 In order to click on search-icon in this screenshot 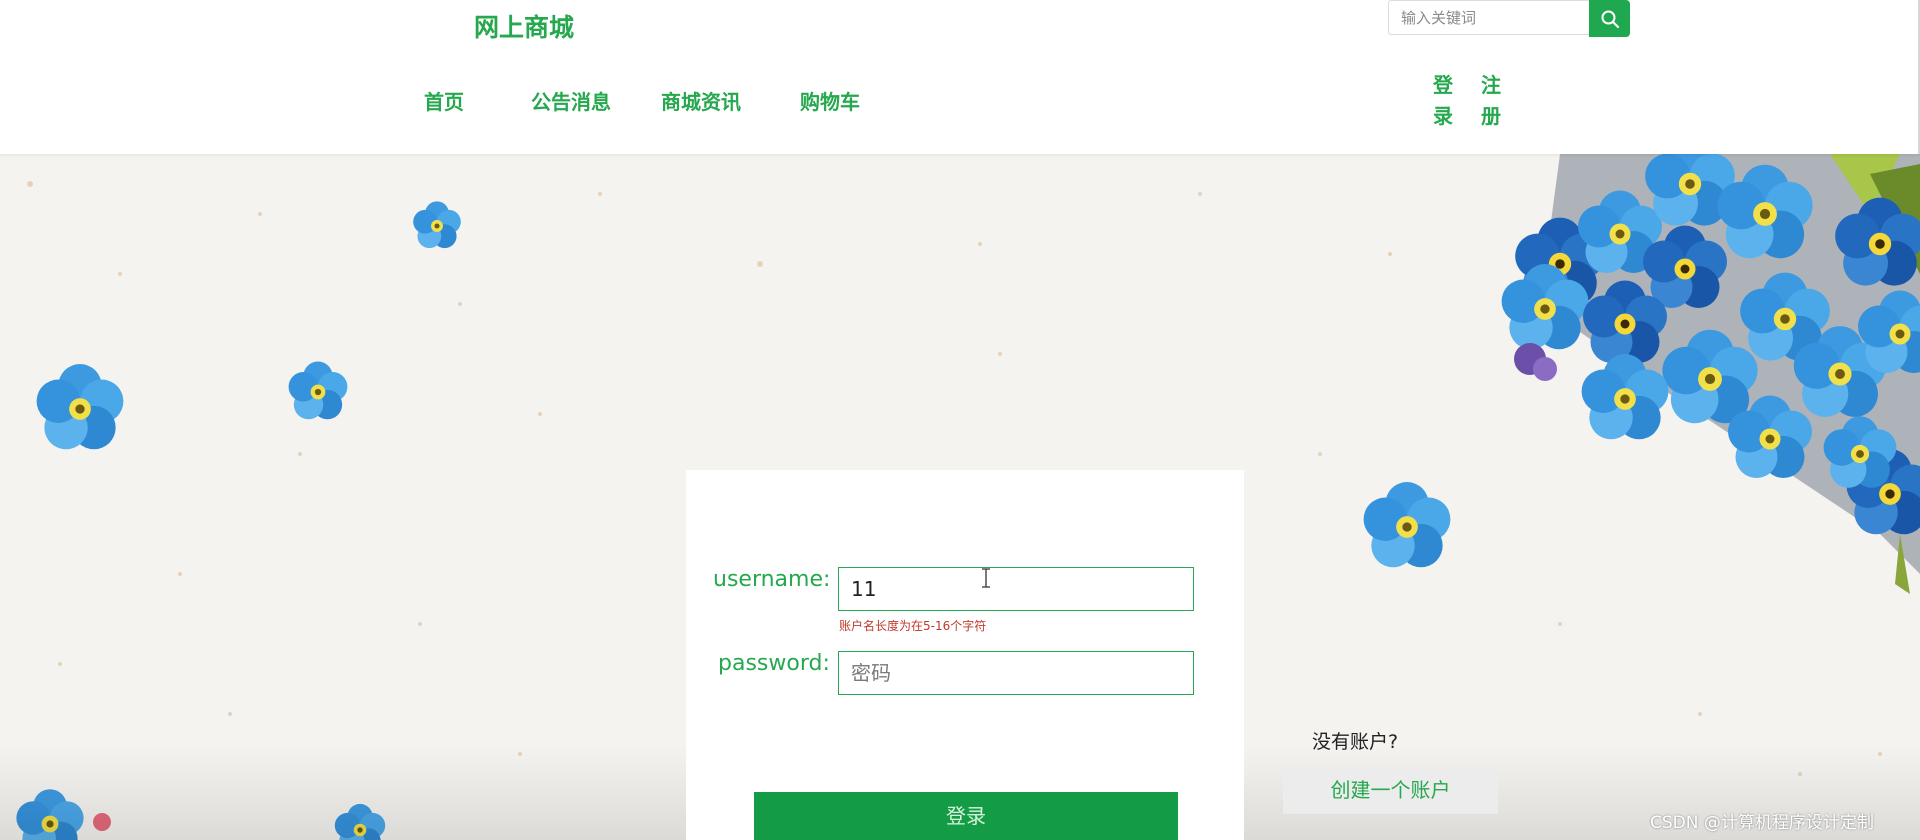, I will do `click(1610, 19)`.